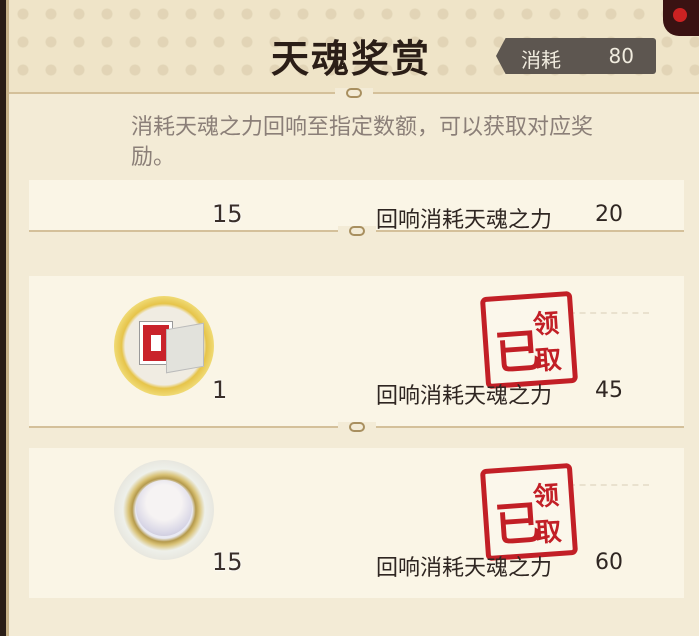 This screenshot has width=699, height=636. I want to click on cost-value: 80, so click(621, 56).